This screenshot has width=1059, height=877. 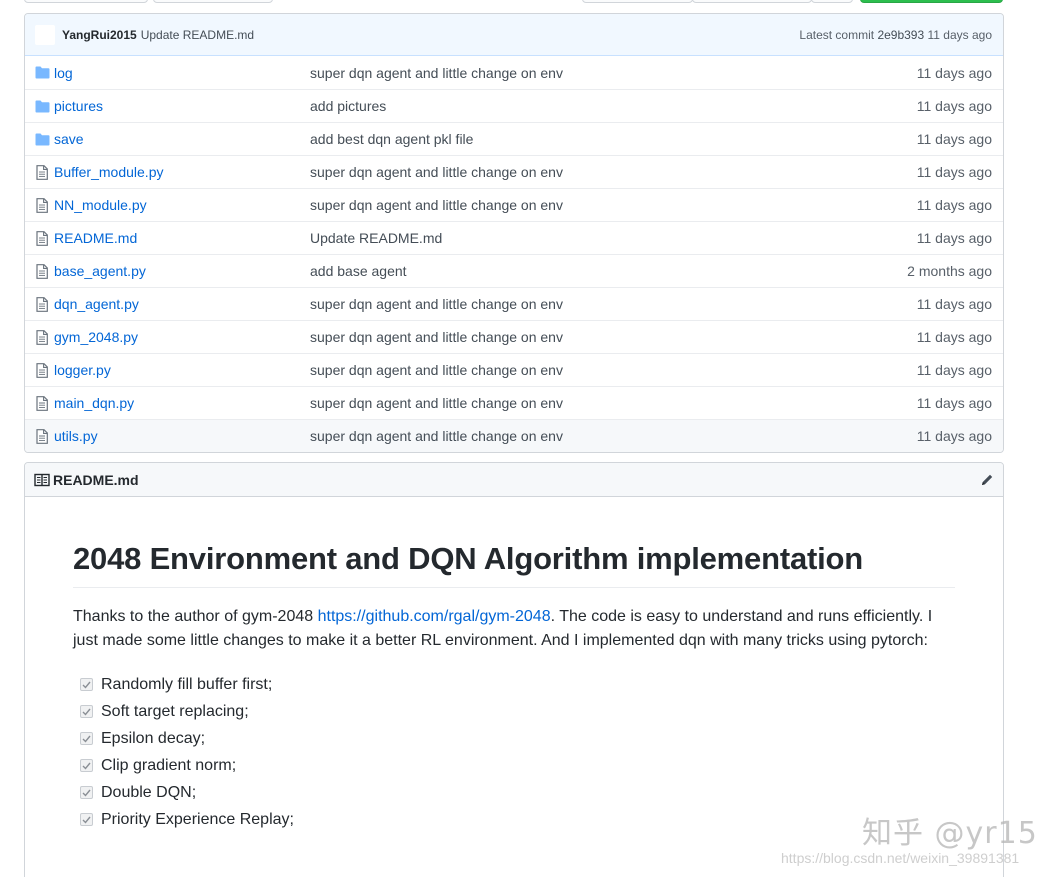 What do you see at coordinates (514, 819) in the screenshot?
I see `task-item: Priority Experience Replay;` at bounding box center [514, 819].